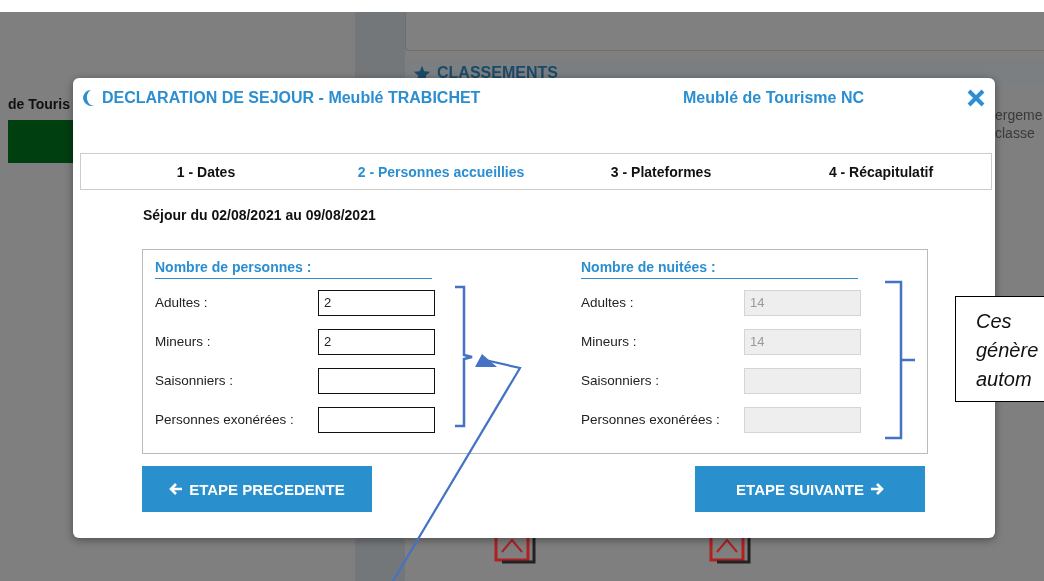 The width and height of the screenshot is (1044, 581). What do you see at coordinates (441, 171) in the screenshot?
I see `step-tab: 2 - Personnes accueillies` at bounding box center [441, 171].